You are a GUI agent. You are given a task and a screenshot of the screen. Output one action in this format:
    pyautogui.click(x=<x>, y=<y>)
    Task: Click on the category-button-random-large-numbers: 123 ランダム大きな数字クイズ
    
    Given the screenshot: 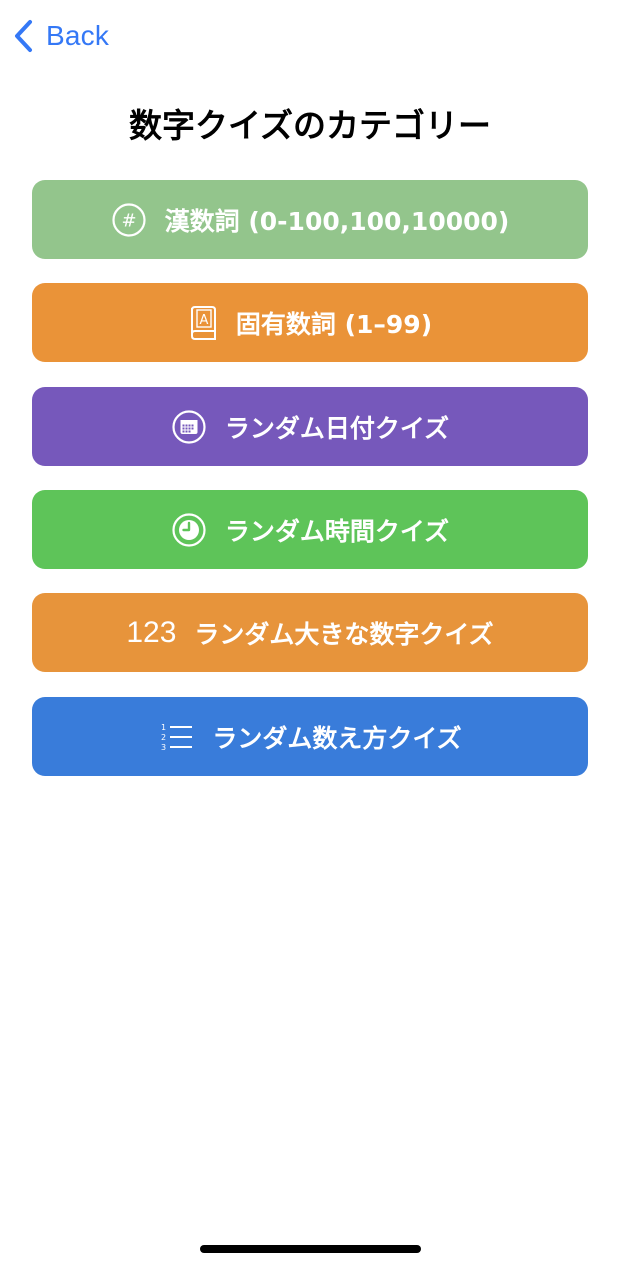 What is the action you would take?
    pyautogui.click(x=310, y=632)
    